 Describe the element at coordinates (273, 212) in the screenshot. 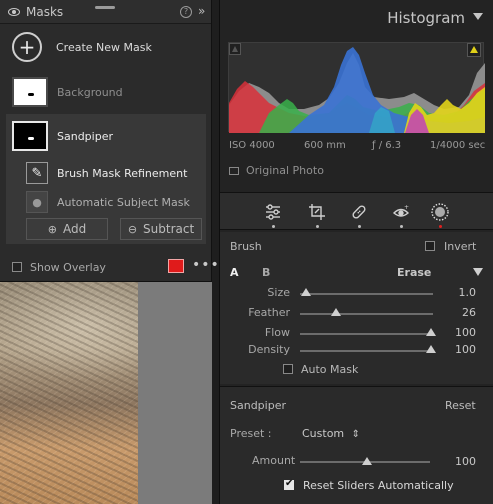

I see `edit-sliders-icon` at that location.